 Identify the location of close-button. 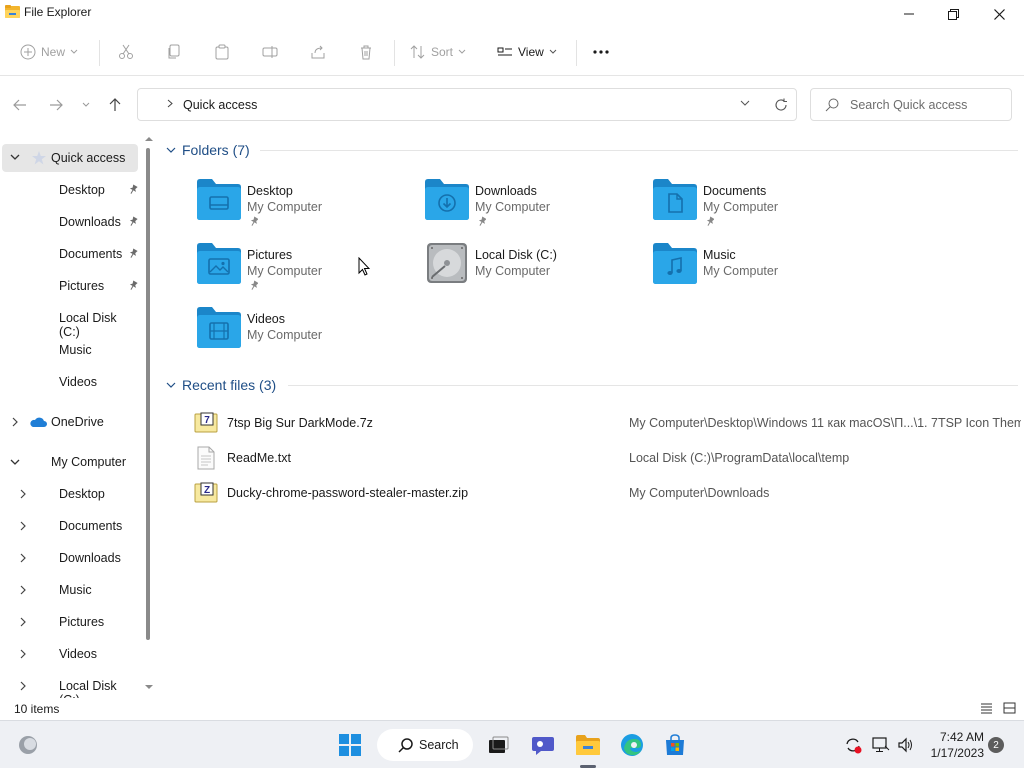
(999, 14).